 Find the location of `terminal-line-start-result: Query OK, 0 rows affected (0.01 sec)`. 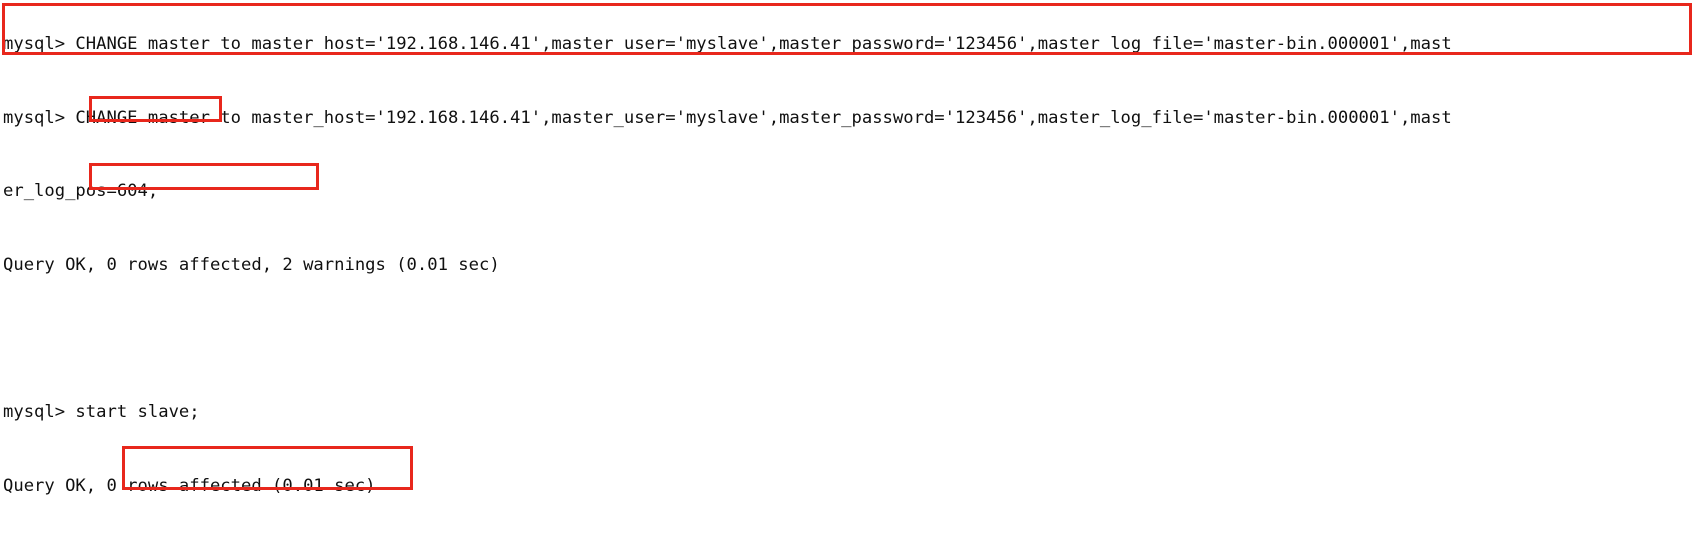

terminal-line-start-result: Query OK, 0 rows affected (0.01 sec) is located at coordinates (189, 485).